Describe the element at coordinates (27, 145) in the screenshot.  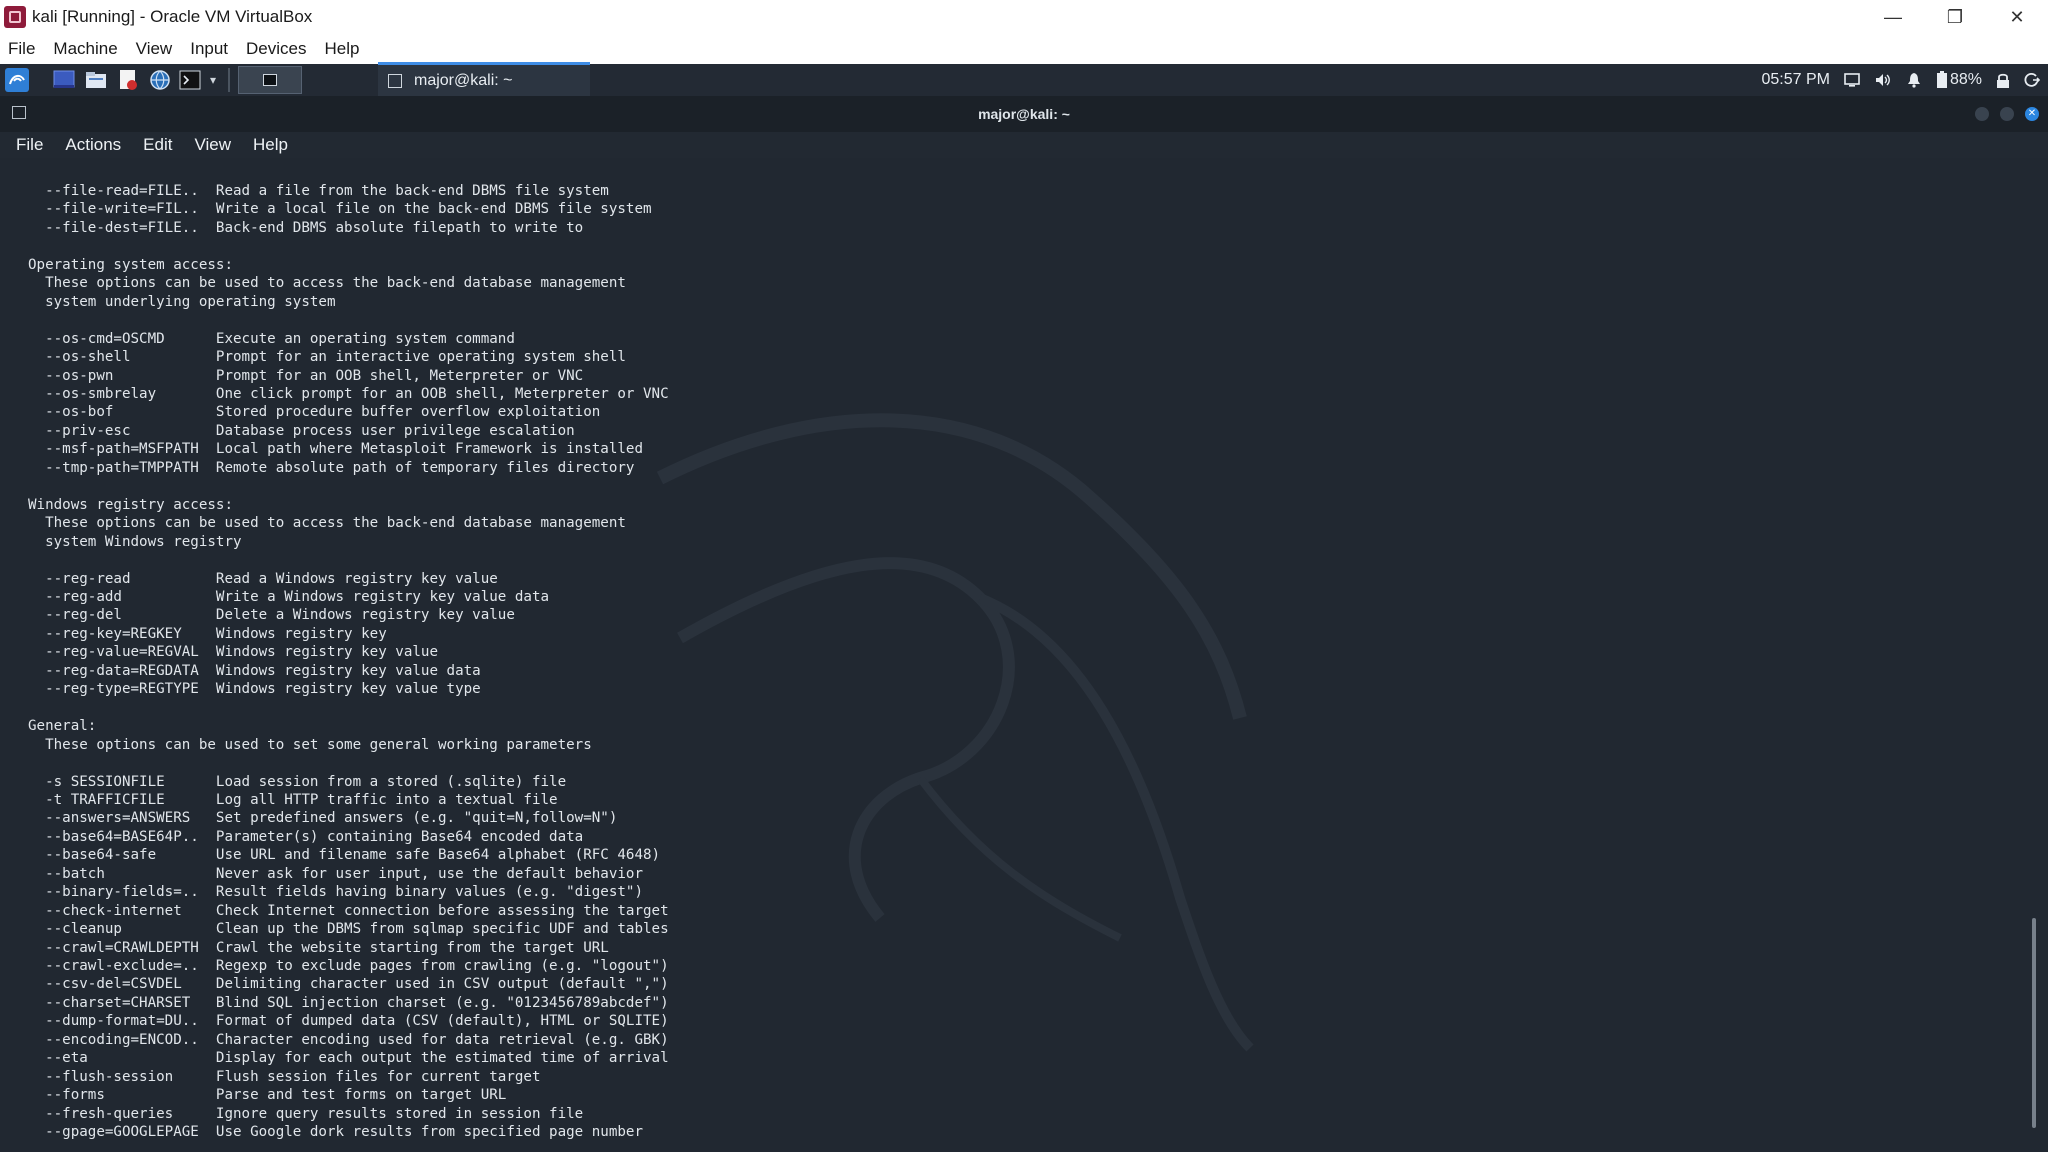
I see `terminal-menu-file: File` at that location.